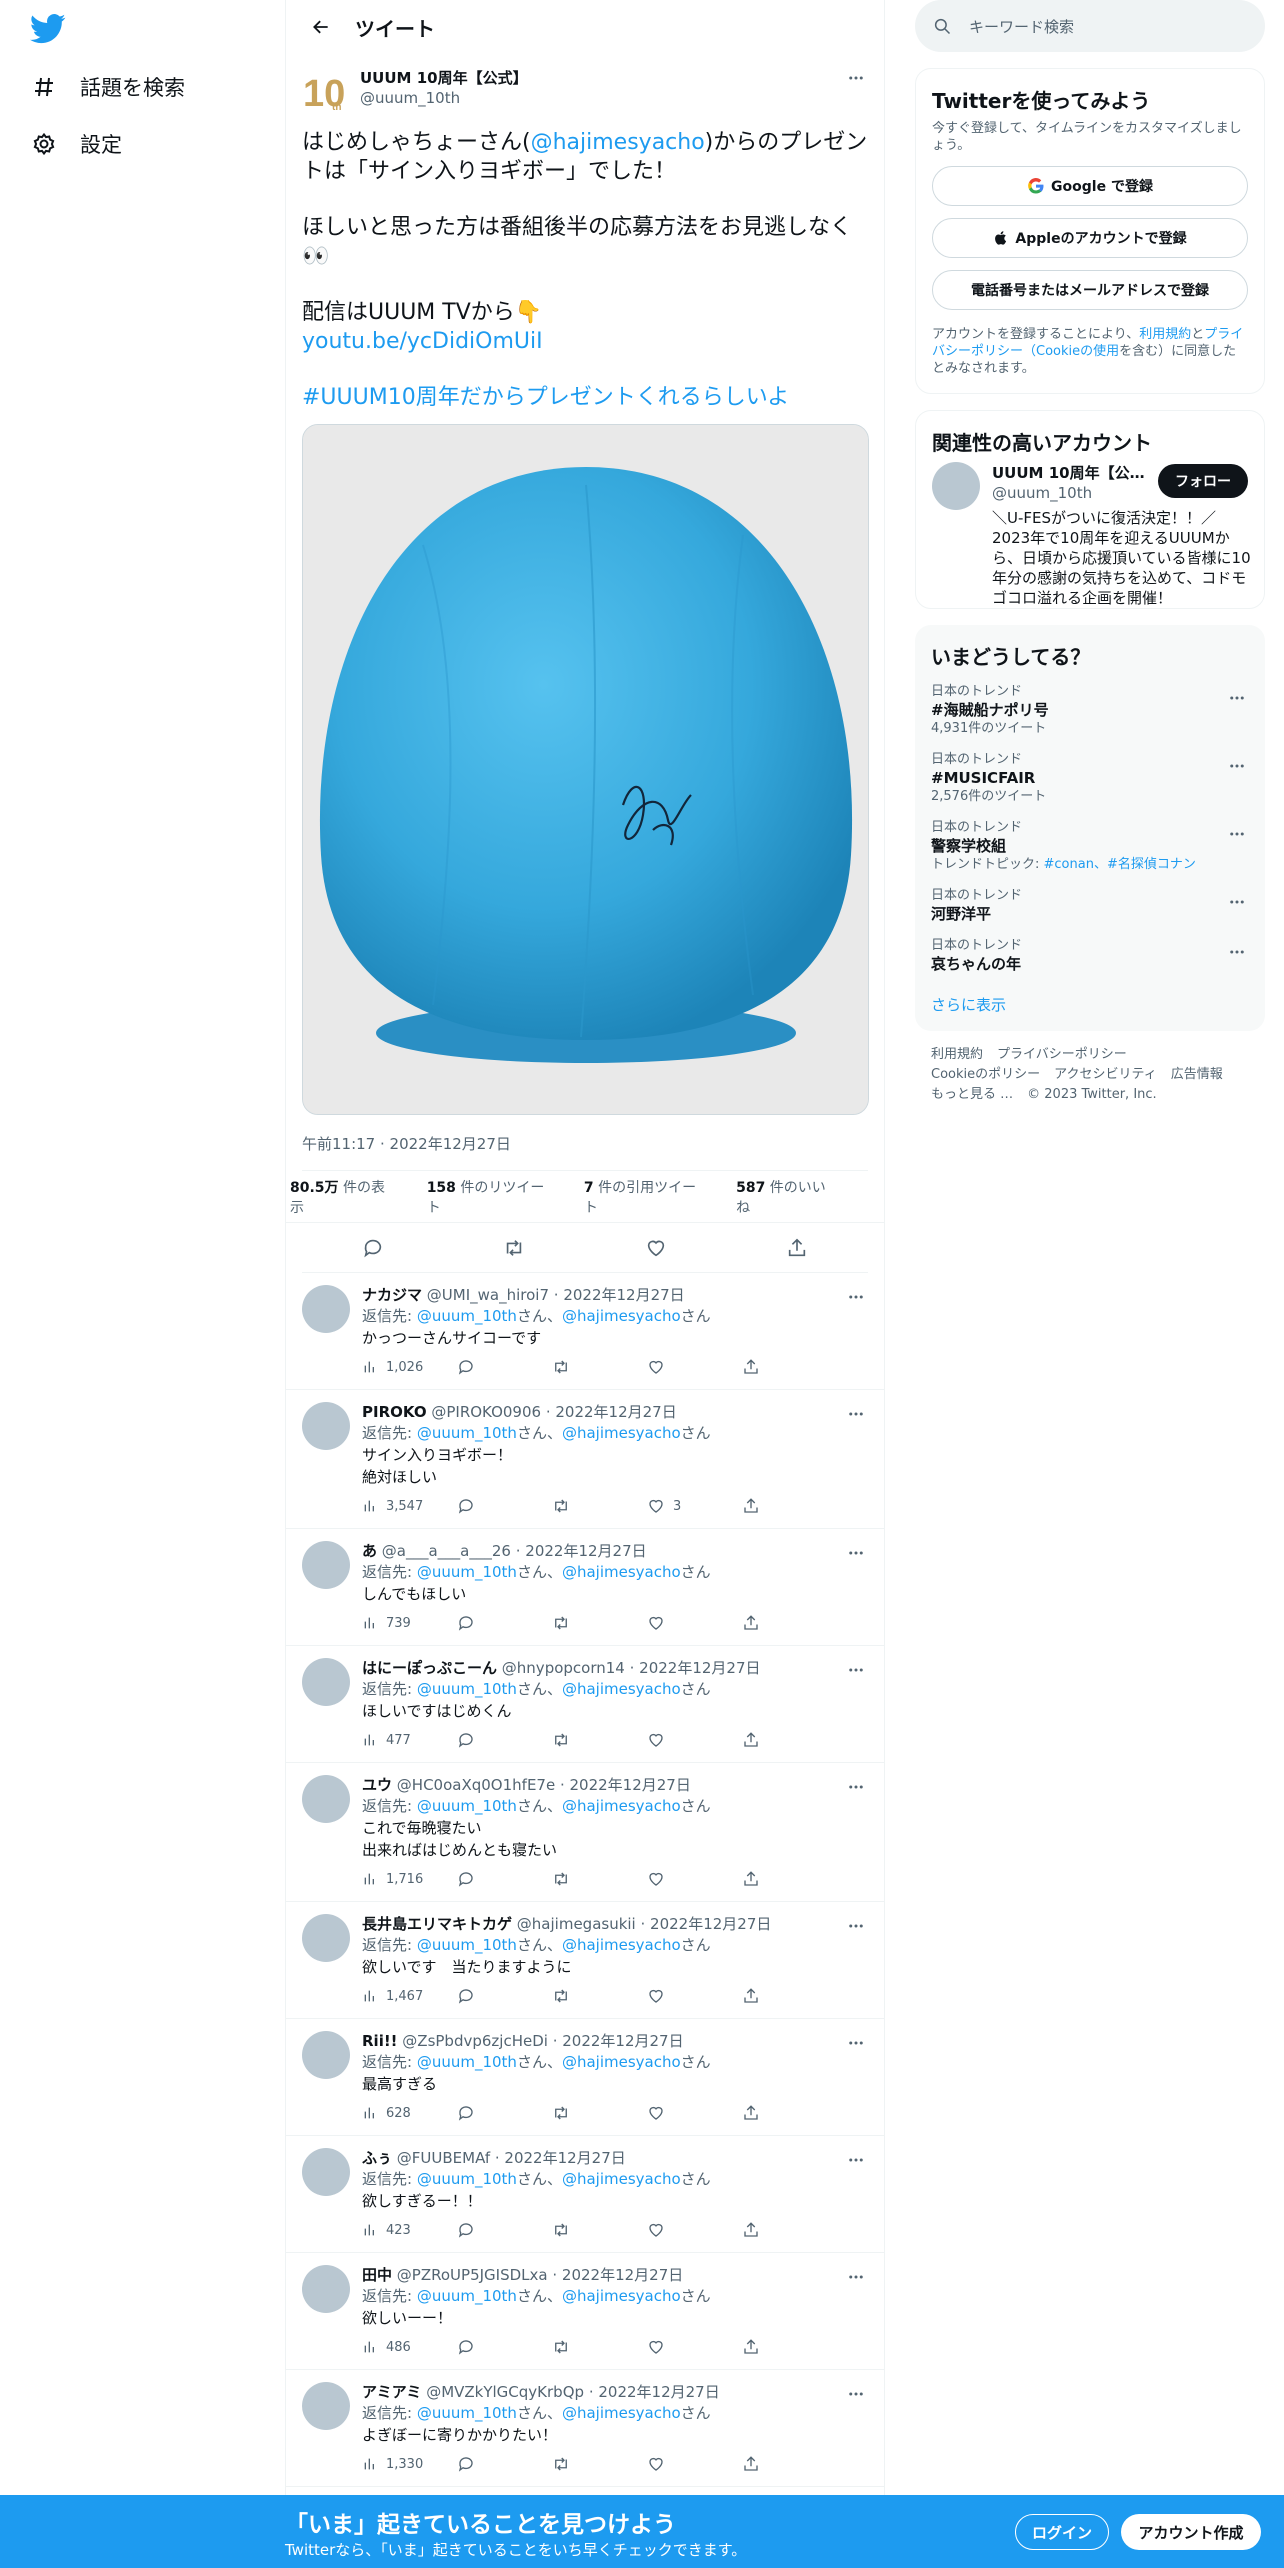  What do you see at coordinates (957, 1054) in the screenshot?
I see `footer-link: 利用規約` at bounding box center [957, 1054].